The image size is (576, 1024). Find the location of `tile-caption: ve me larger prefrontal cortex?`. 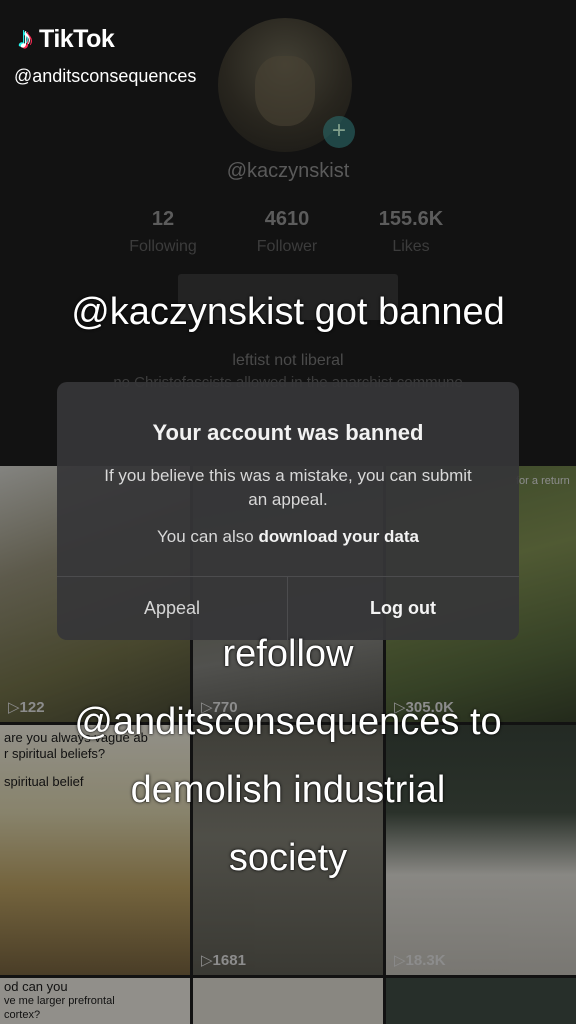

tile-caption: ve me larger prefrontal cortex? is located at coordinates (59, 1008).